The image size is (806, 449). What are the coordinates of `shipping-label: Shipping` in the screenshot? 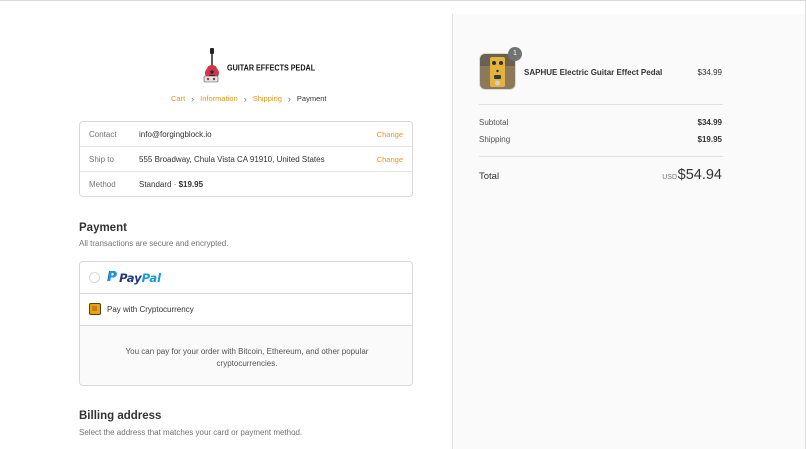 It's located at (495, 139).